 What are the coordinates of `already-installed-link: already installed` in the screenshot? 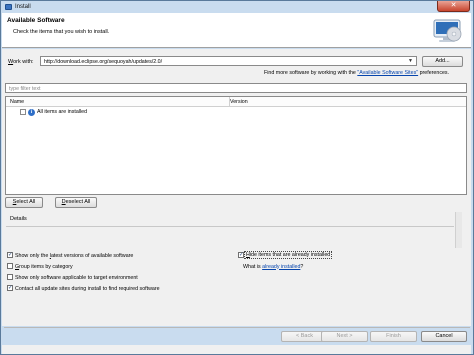 It's located at (281, 267).